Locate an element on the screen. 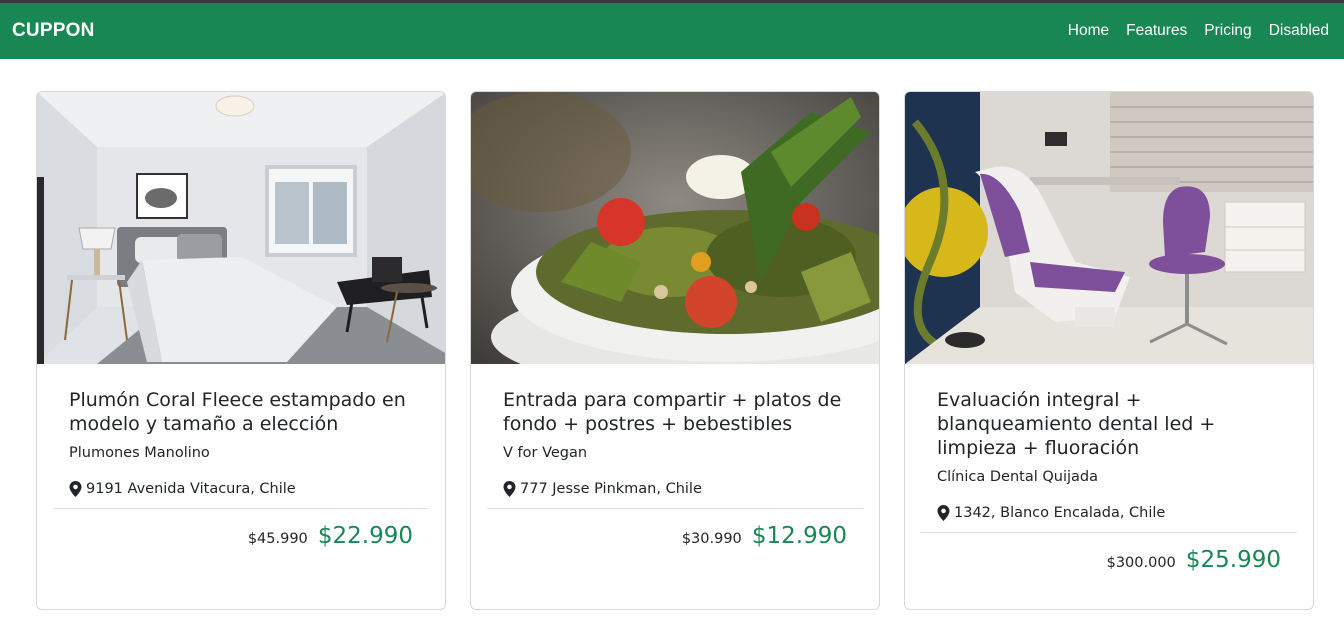  nav-disabled-link: Disabled is located at coordinates (1299, 31).